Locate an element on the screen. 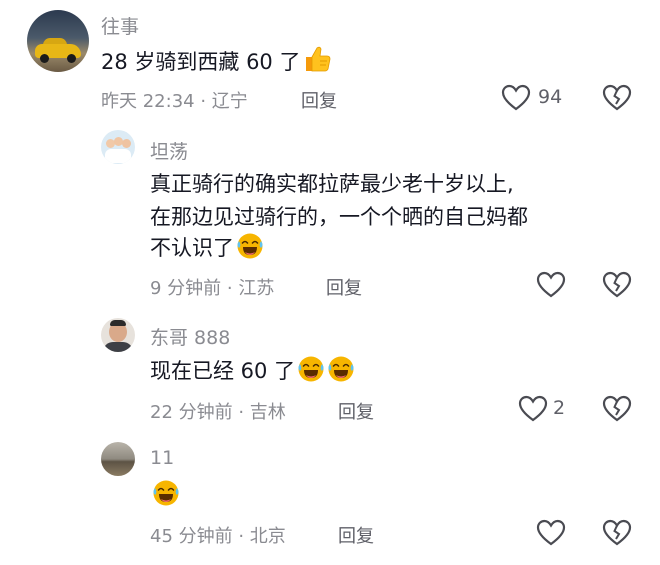  reply-meta: 22 分钟前 · 吉林 is located at coordinates (218, 412).